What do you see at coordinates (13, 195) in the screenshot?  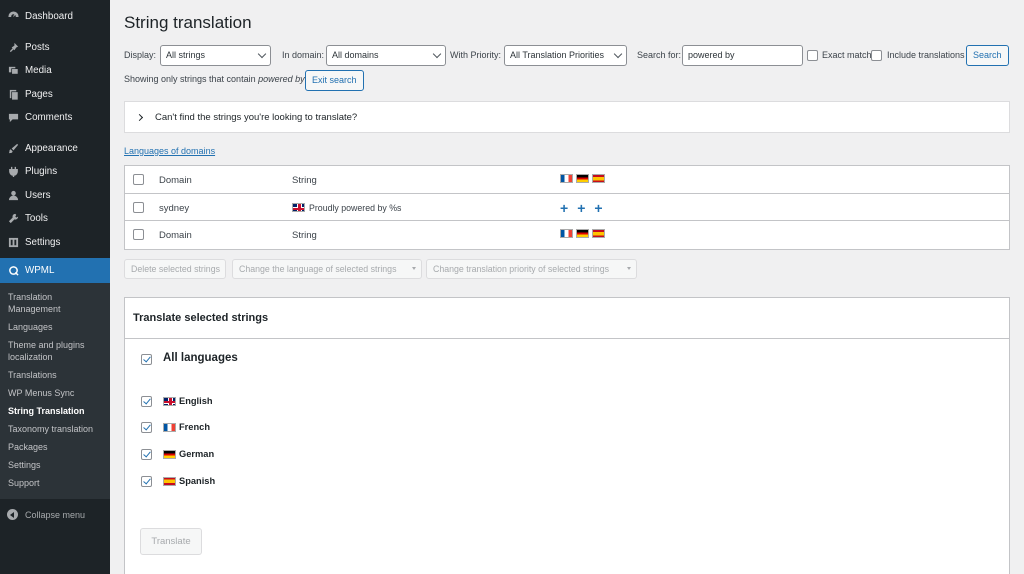 I see `user-icon` at bounding box center [13, 195].